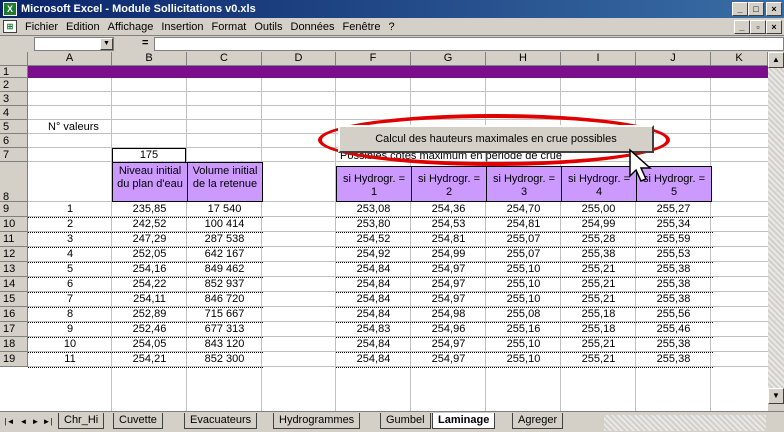 The width and height of the screenshot is (784, 432). What do you see at coordinates (774, 9) in the screenshot?
I see `close-button: ×` at bounding box center [774, 9].